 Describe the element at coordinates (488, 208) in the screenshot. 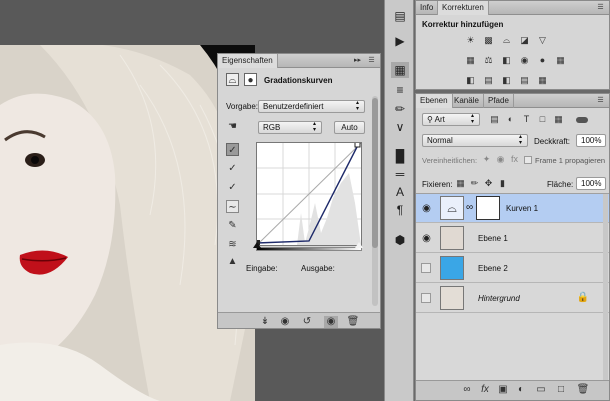

I see `mask-thumbnail` at that location.